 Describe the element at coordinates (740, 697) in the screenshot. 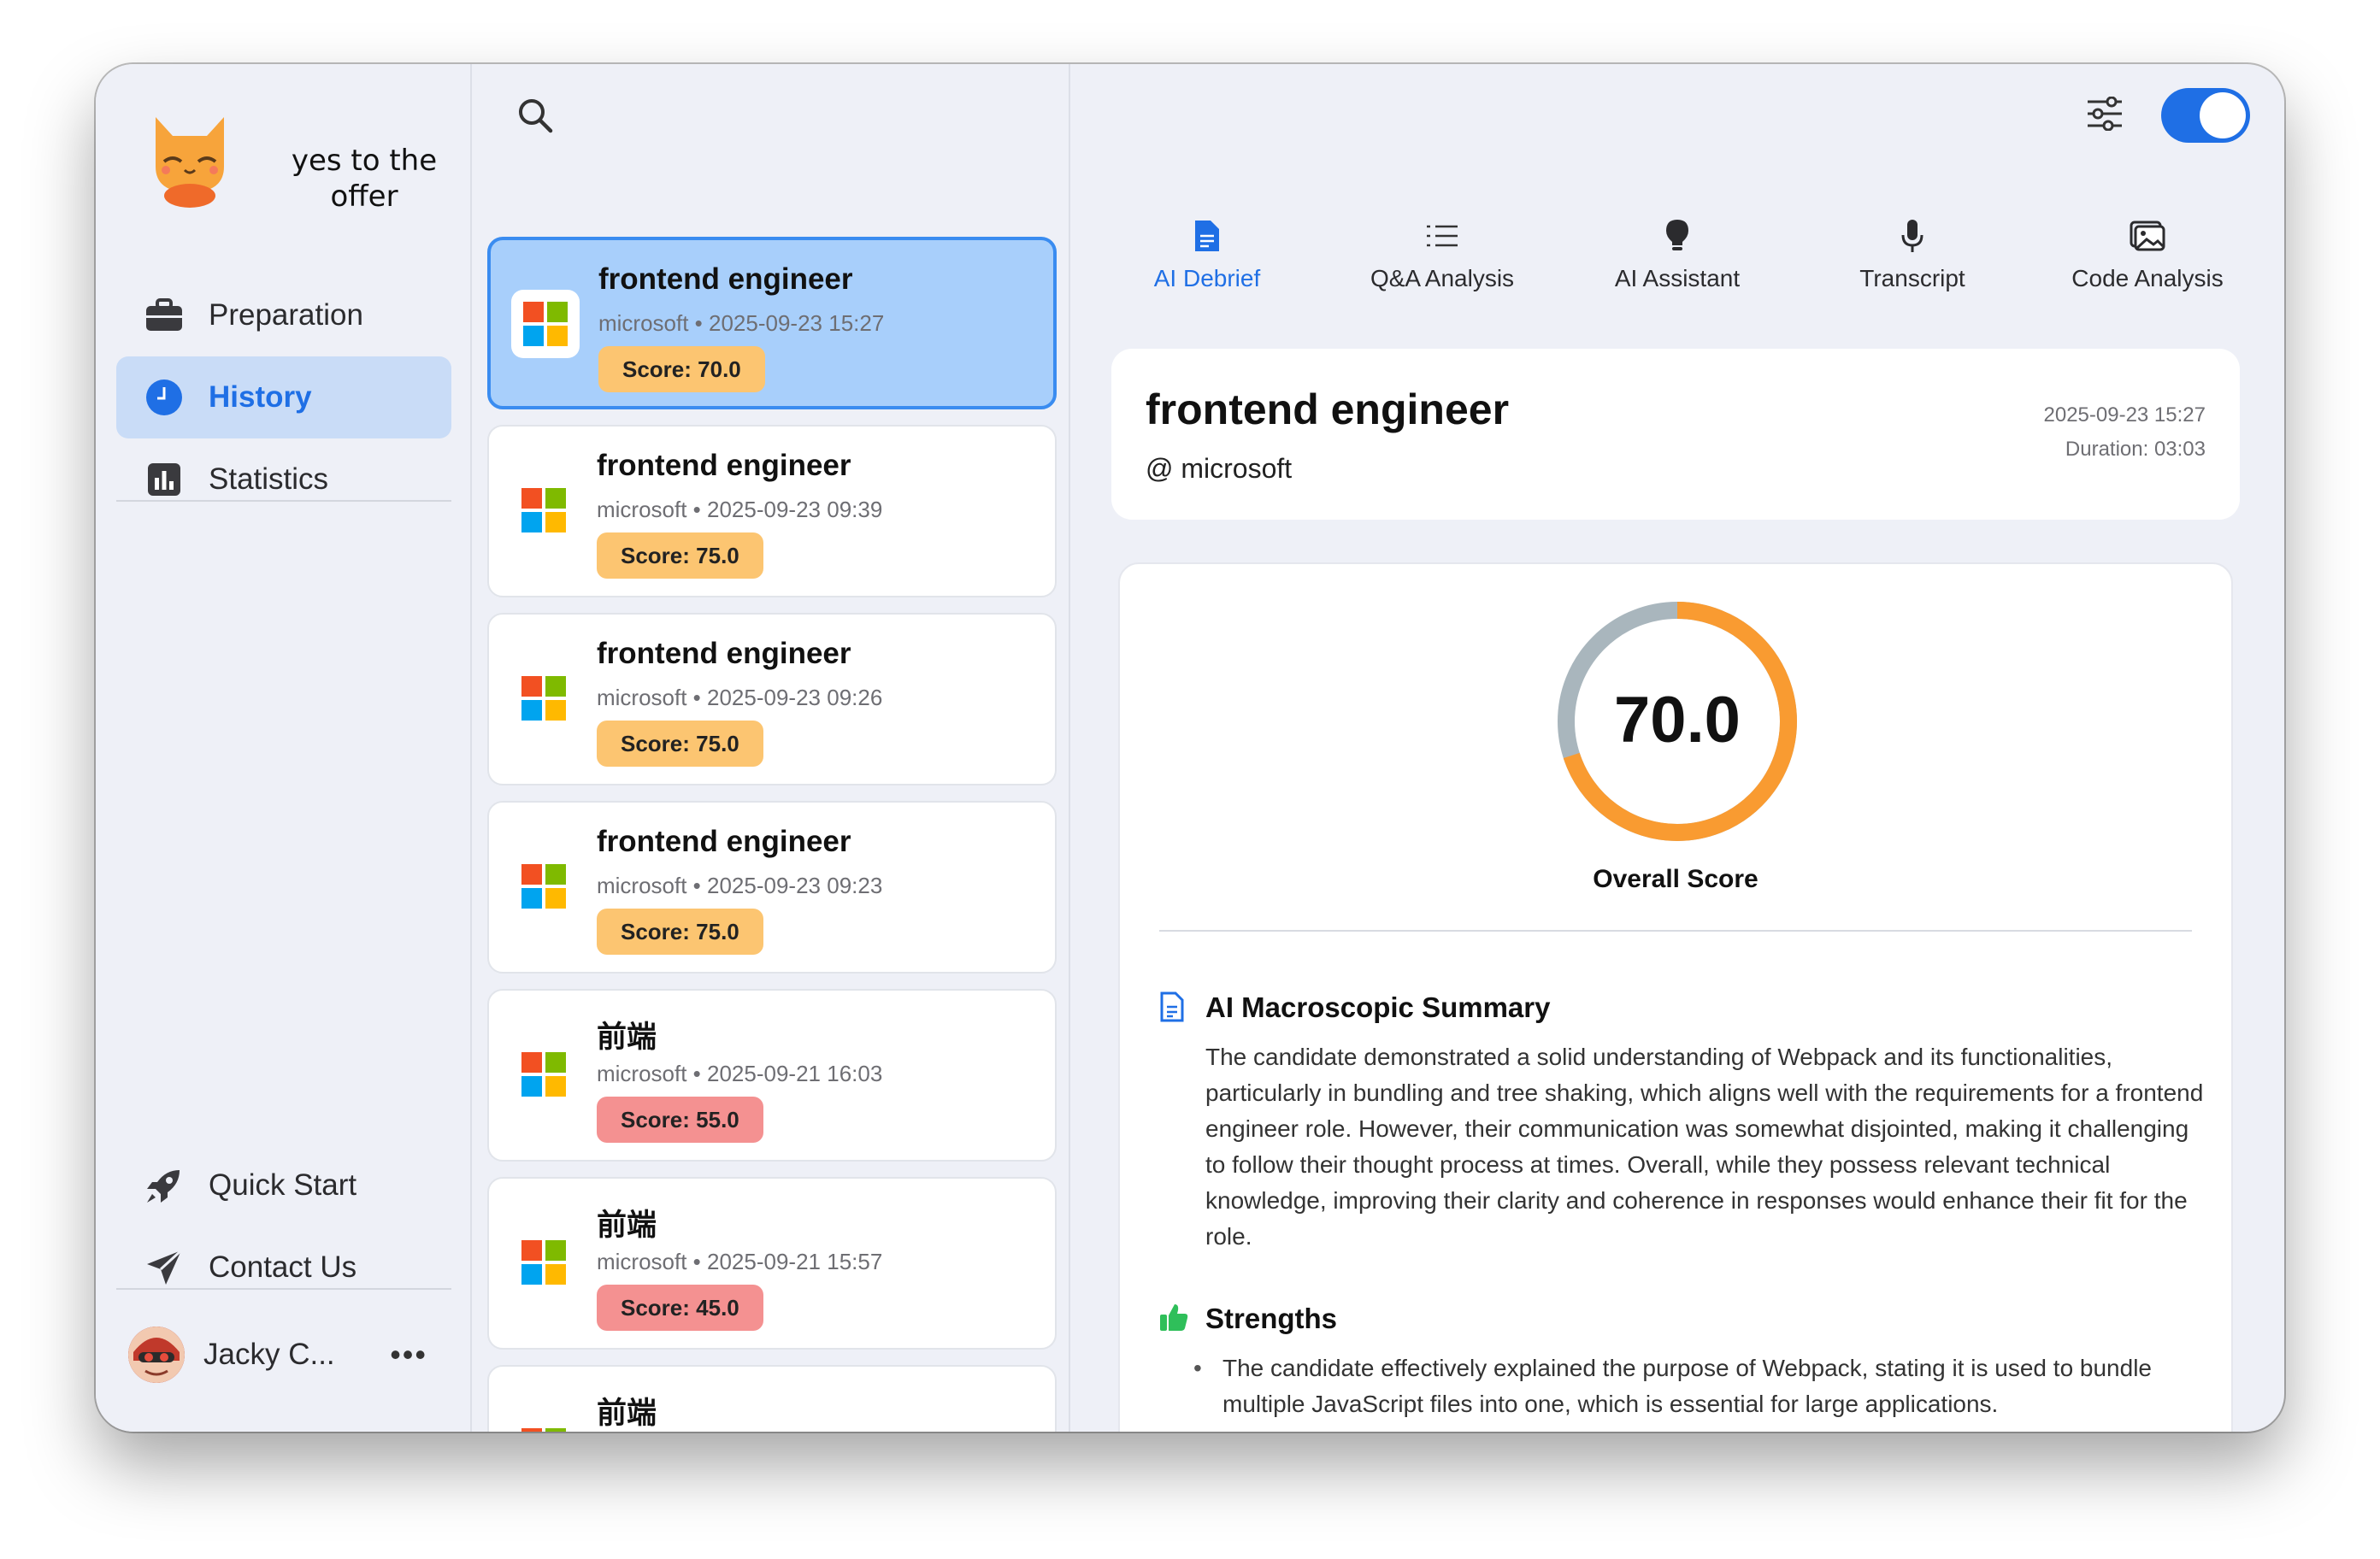

I see `card-meta: microsoft • 2025-09-23 09:26` at that location.